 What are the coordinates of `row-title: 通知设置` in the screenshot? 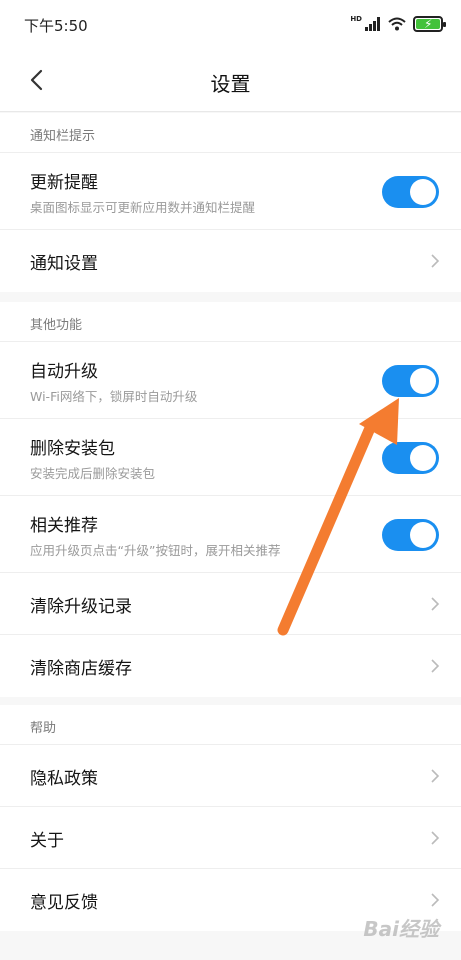 It's located at (64, 264).